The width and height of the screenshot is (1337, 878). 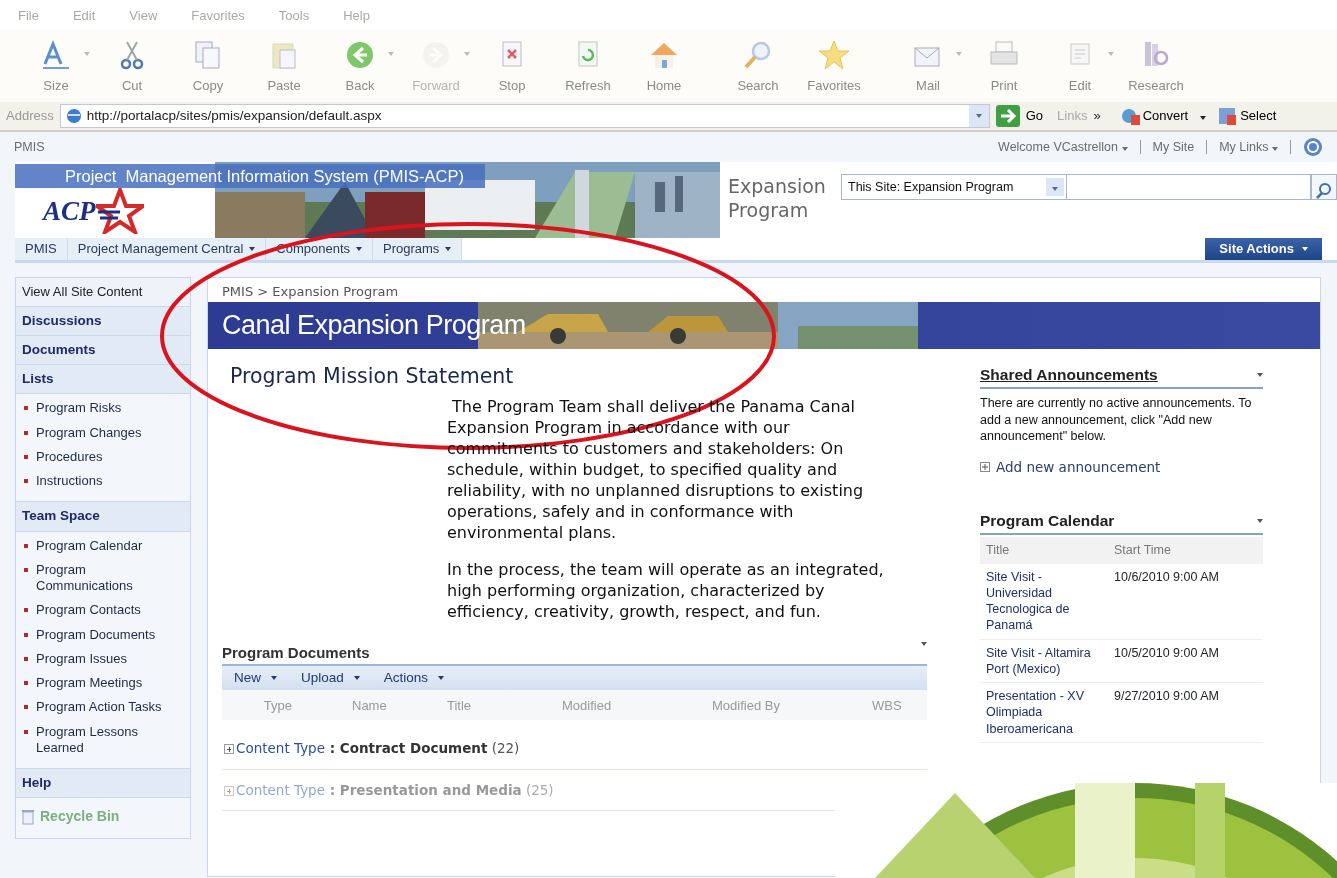 What do you see at coordinates (1072, 116) in the screenshot?
I see `links-label: Links` at bounding box center [1072, 116].